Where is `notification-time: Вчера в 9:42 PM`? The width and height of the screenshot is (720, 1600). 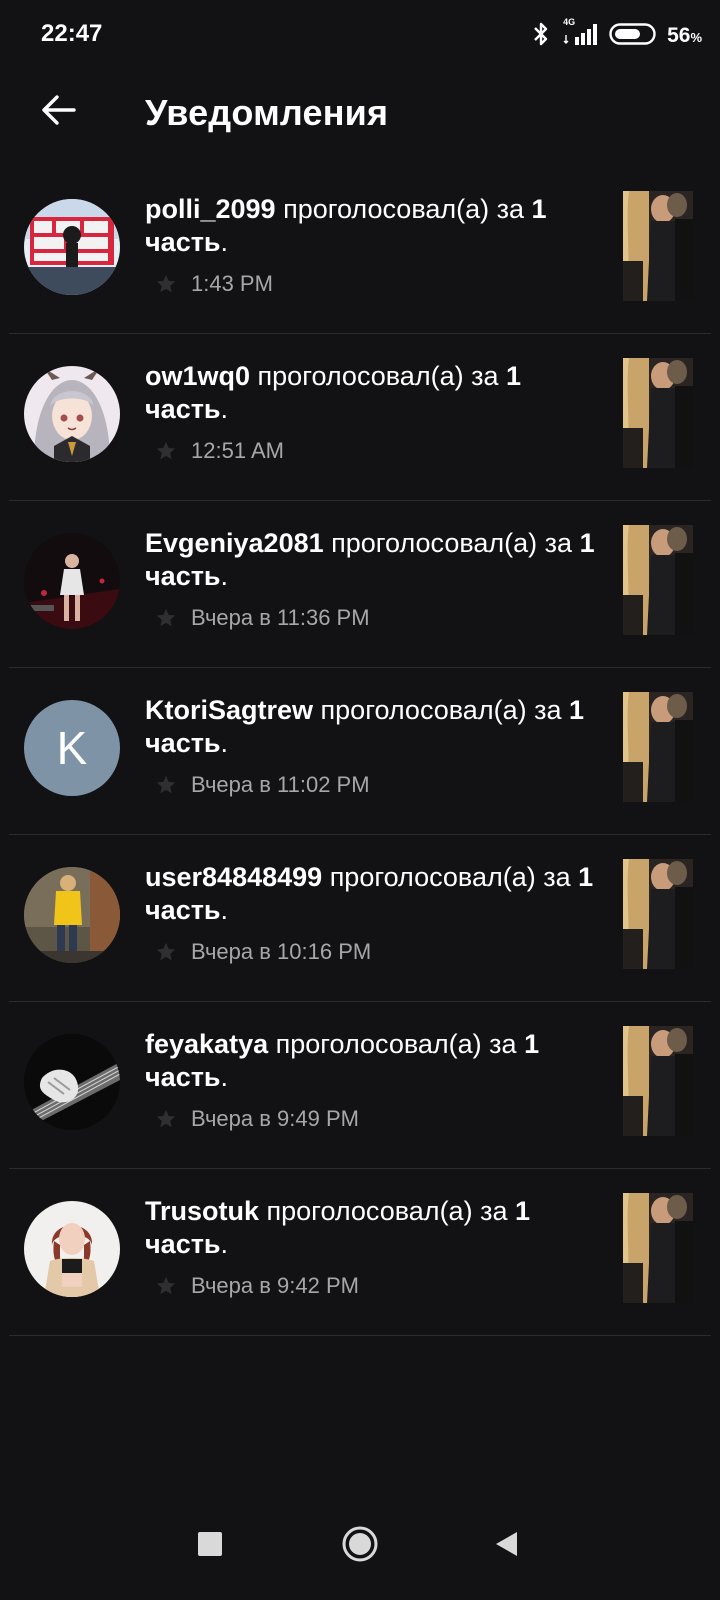
notification-time: Вчера в 9:42 PM is located at coordinates (275, 1285).